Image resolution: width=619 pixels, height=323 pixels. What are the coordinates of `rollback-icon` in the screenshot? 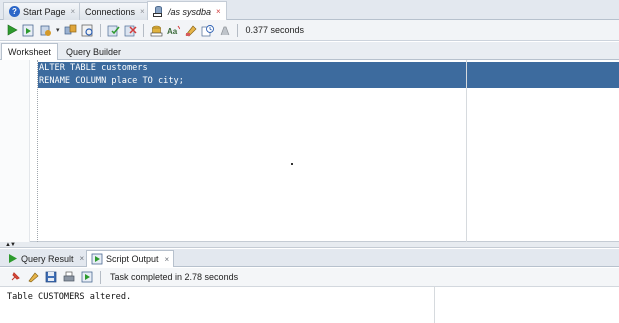 It's located at (130, 30).